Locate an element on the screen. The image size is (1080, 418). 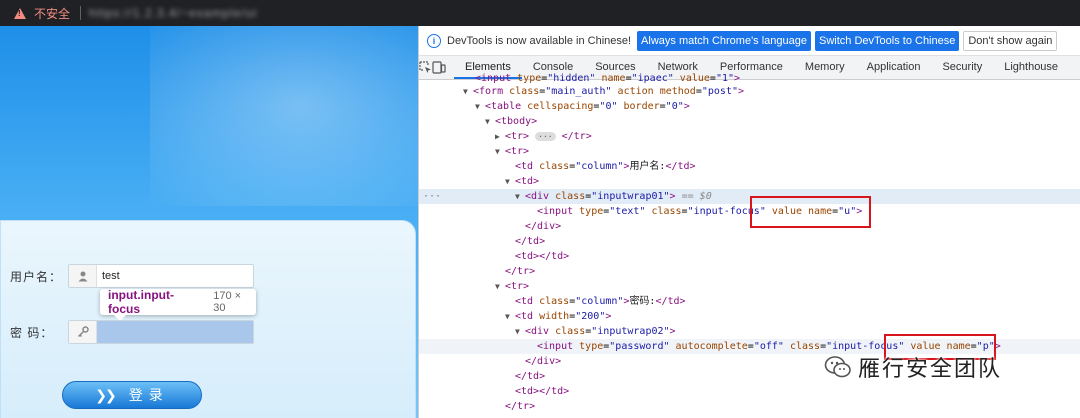
password-row: 密 码： is located at coordinates (132, 332).